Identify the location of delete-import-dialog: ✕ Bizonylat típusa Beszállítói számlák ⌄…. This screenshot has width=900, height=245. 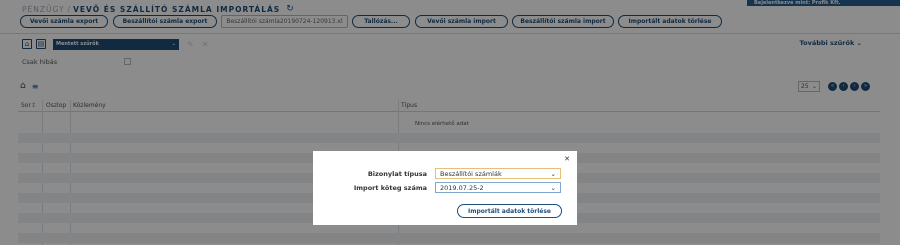
(445, 188).